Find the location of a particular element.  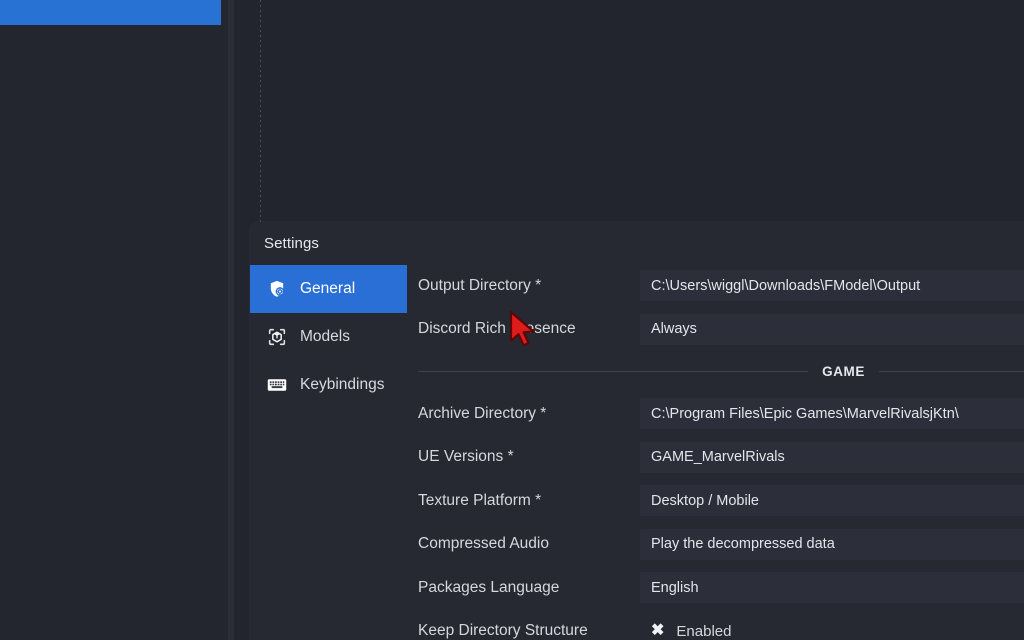

section-divider-game: GAME is located at coordinates (715, 371).